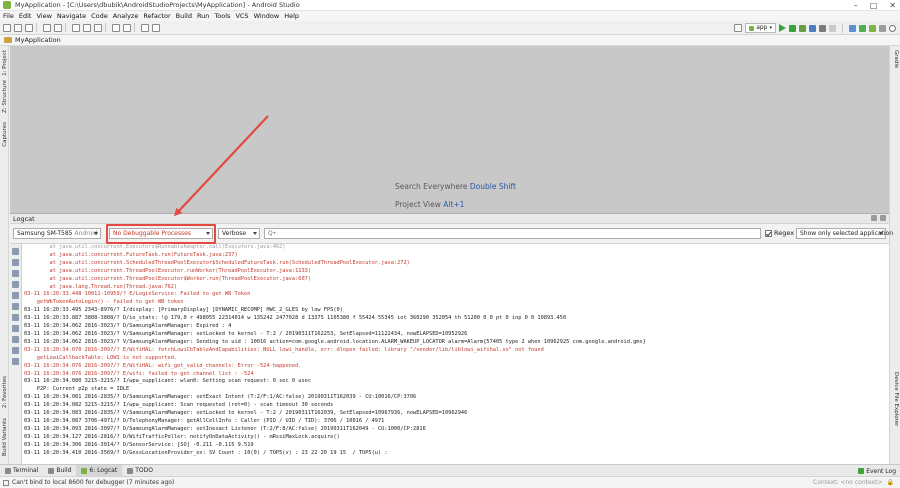 Image resolution: width=900 pixels, height=488 pixels. I want to click on tab-todo: TODO, so click(140, 471).